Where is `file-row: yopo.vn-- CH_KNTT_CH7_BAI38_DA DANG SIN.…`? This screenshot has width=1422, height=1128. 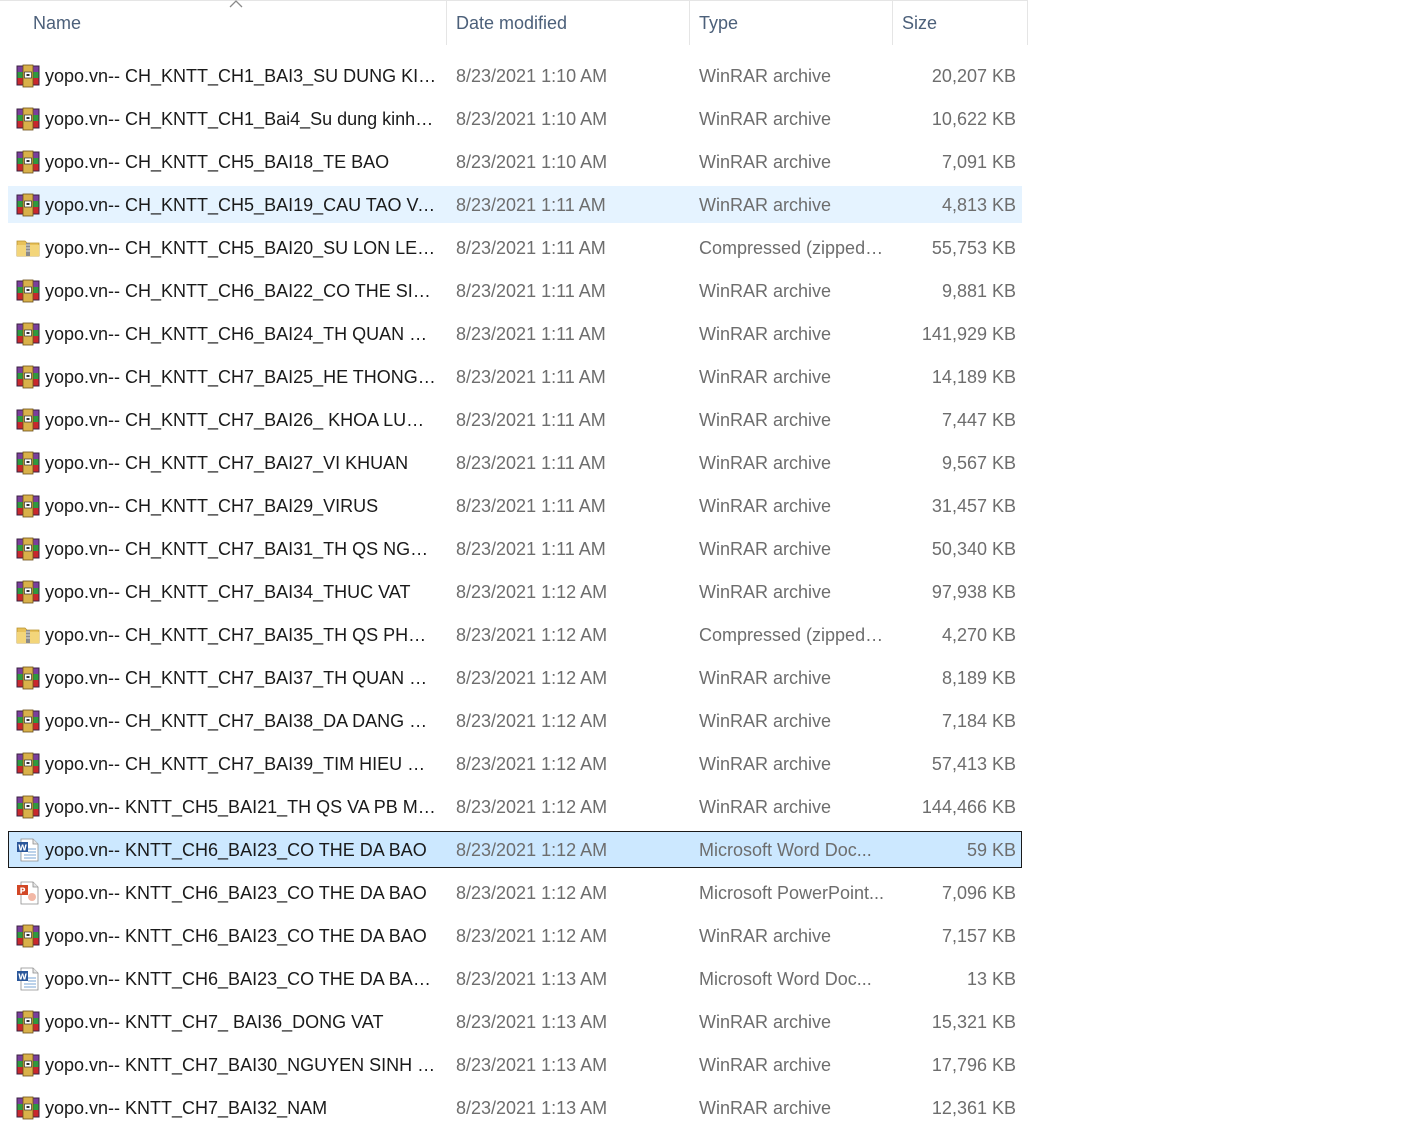
file-row: yopo.vn-- CH_KNTT_CH7_BAI38_DA DANG SIN.… is located at coordinates (514, 721).